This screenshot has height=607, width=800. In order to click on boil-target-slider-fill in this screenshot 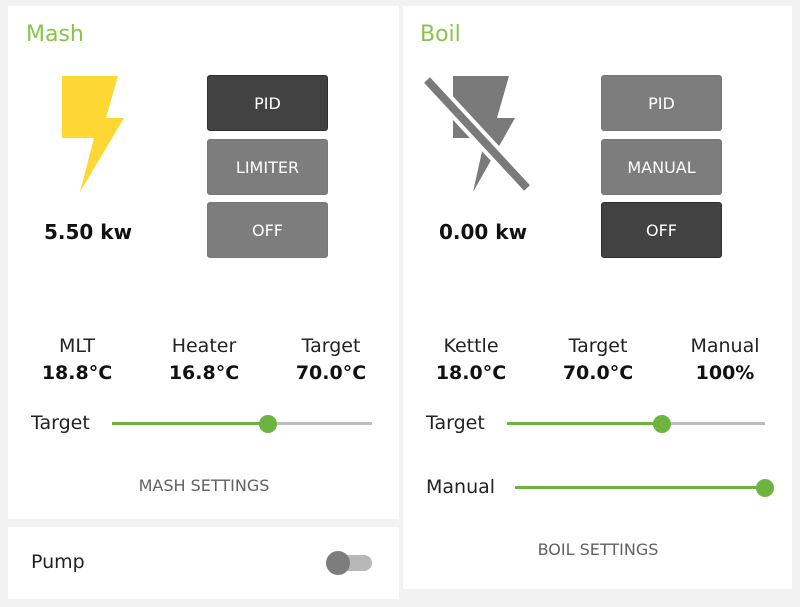, I will do `click(584, 423)`.